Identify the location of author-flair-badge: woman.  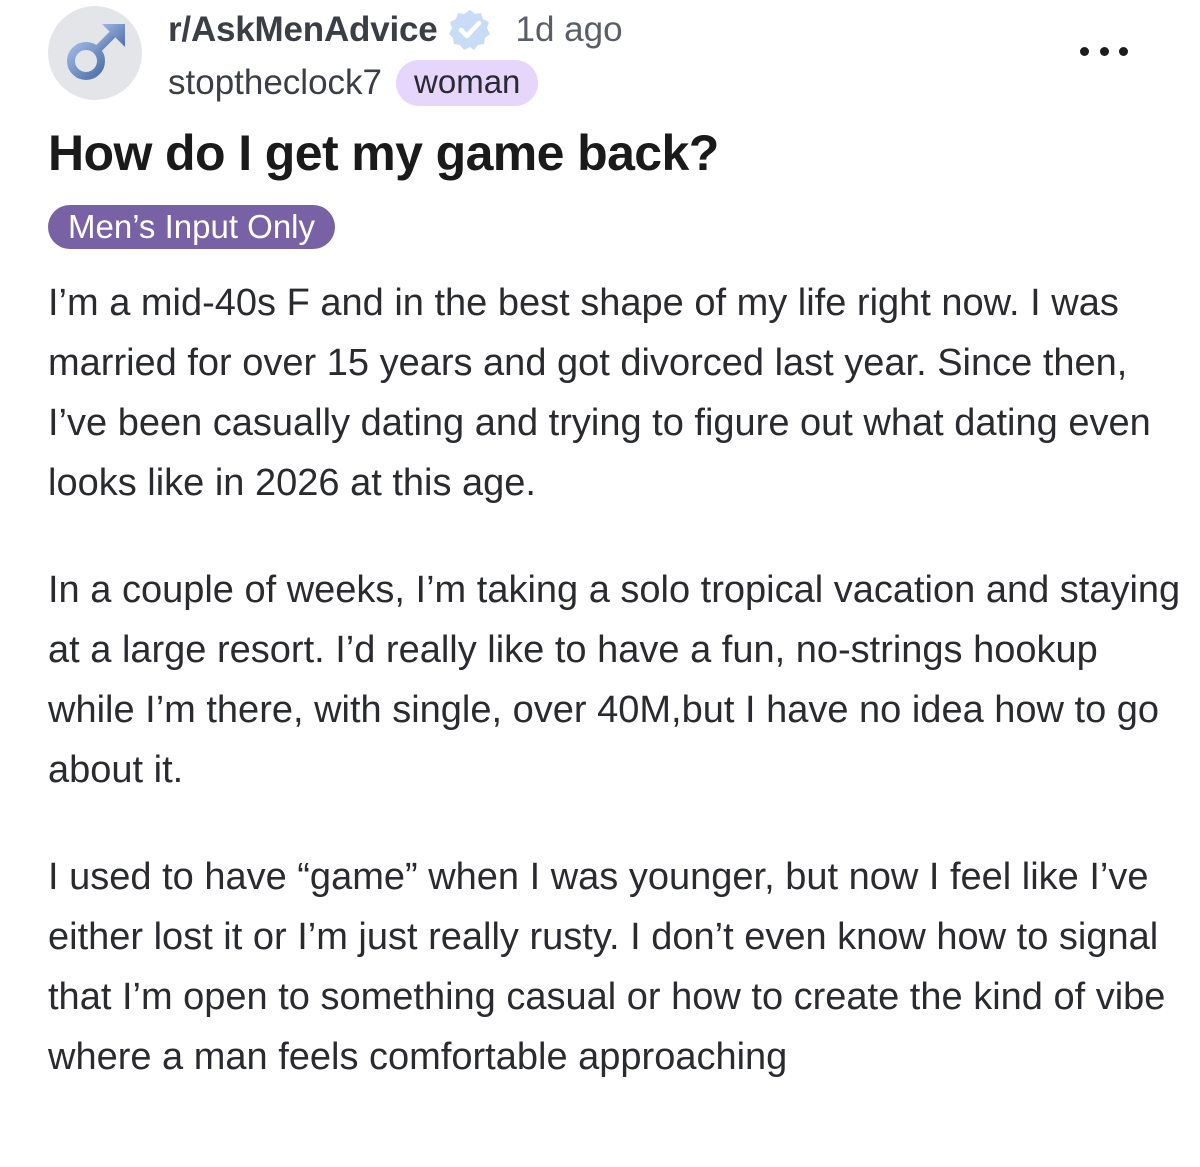
(467, 83).